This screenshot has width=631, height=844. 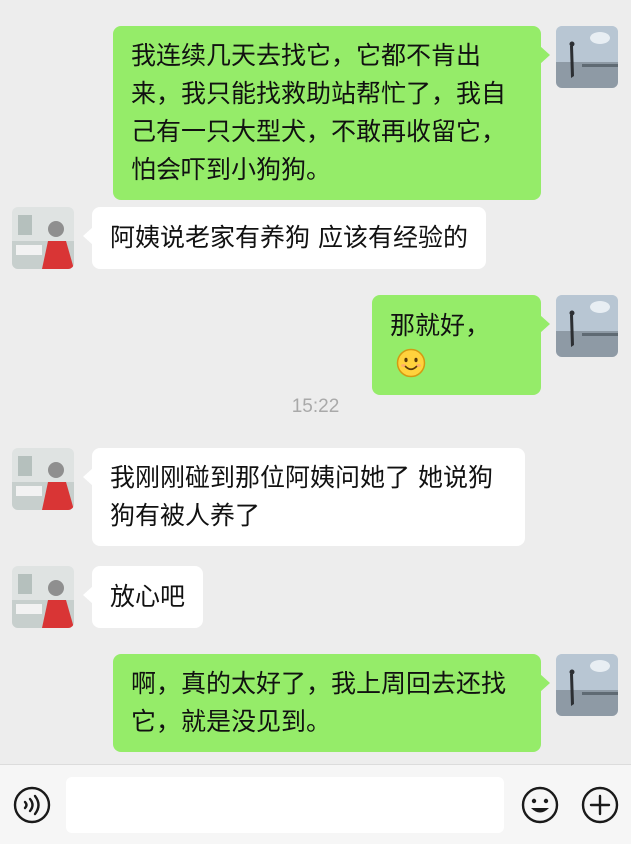 I want to click on plus-icon, so click(x=600, y=805).